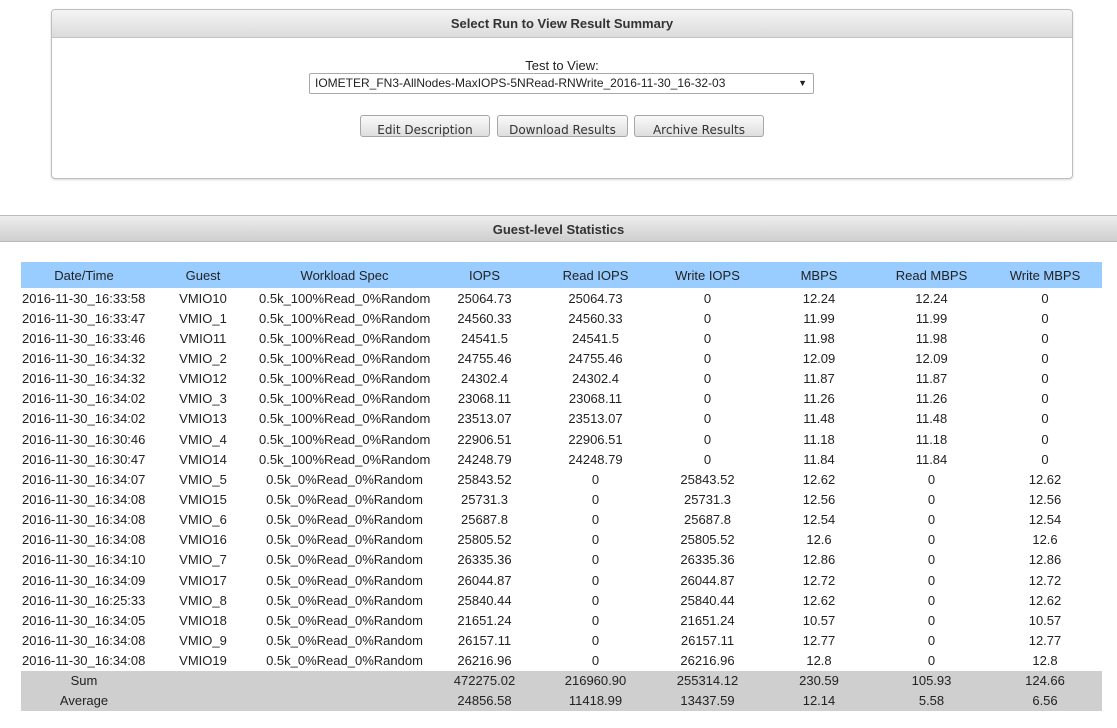  Describe the element at coordinates (595, 298) in the screenshot. I see `table-cell: 25064.73` at that location.